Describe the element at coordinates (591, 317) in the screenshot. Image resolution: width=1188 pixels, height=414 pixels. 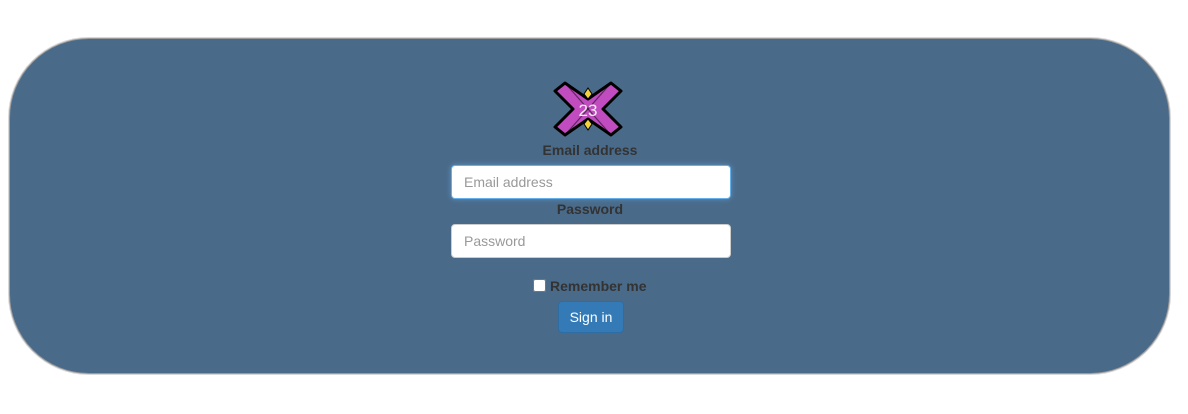
I see `sign-in-button: Sign in` at that location.